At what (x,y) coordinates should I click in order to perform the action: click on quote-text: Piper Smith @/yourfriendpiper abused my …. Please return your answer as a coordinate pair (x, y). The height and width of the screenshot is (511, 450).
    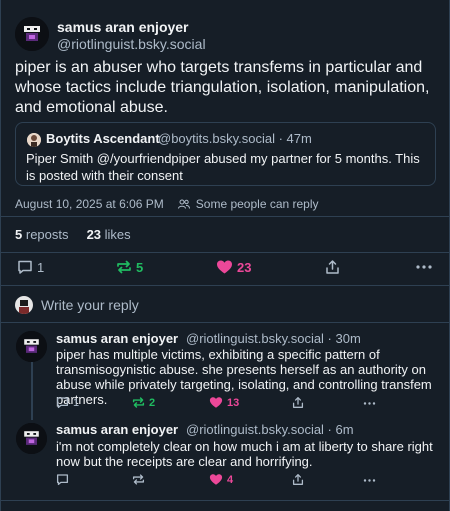
    Looking at the image, I should click on (223, 167).